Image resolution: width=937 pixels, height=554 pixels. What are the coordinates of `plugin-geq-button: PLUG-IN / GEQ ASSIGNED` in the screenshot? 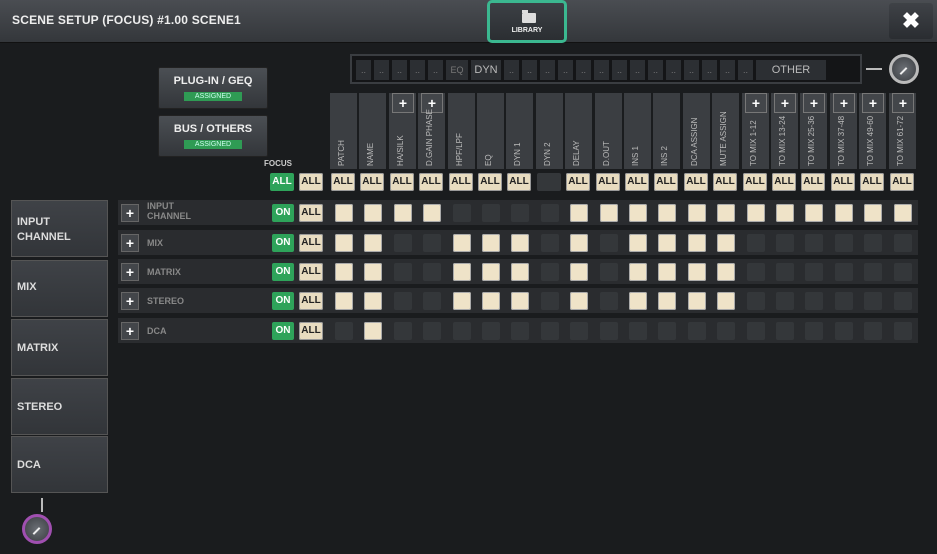 It's located at (213, 88).